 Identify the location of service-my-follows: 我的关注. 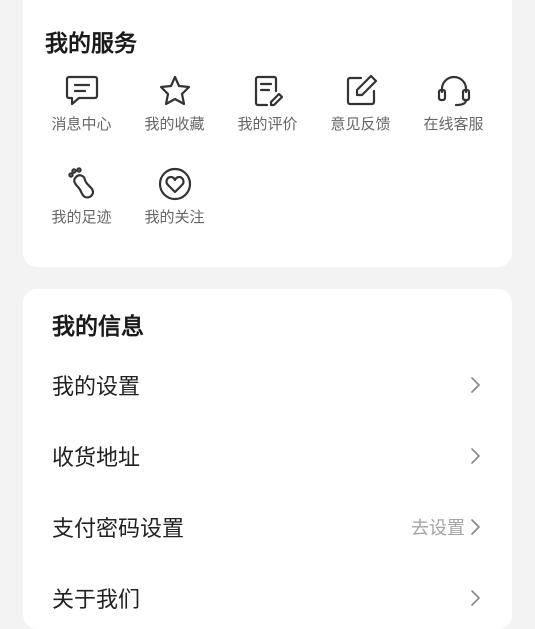
(174, 196).